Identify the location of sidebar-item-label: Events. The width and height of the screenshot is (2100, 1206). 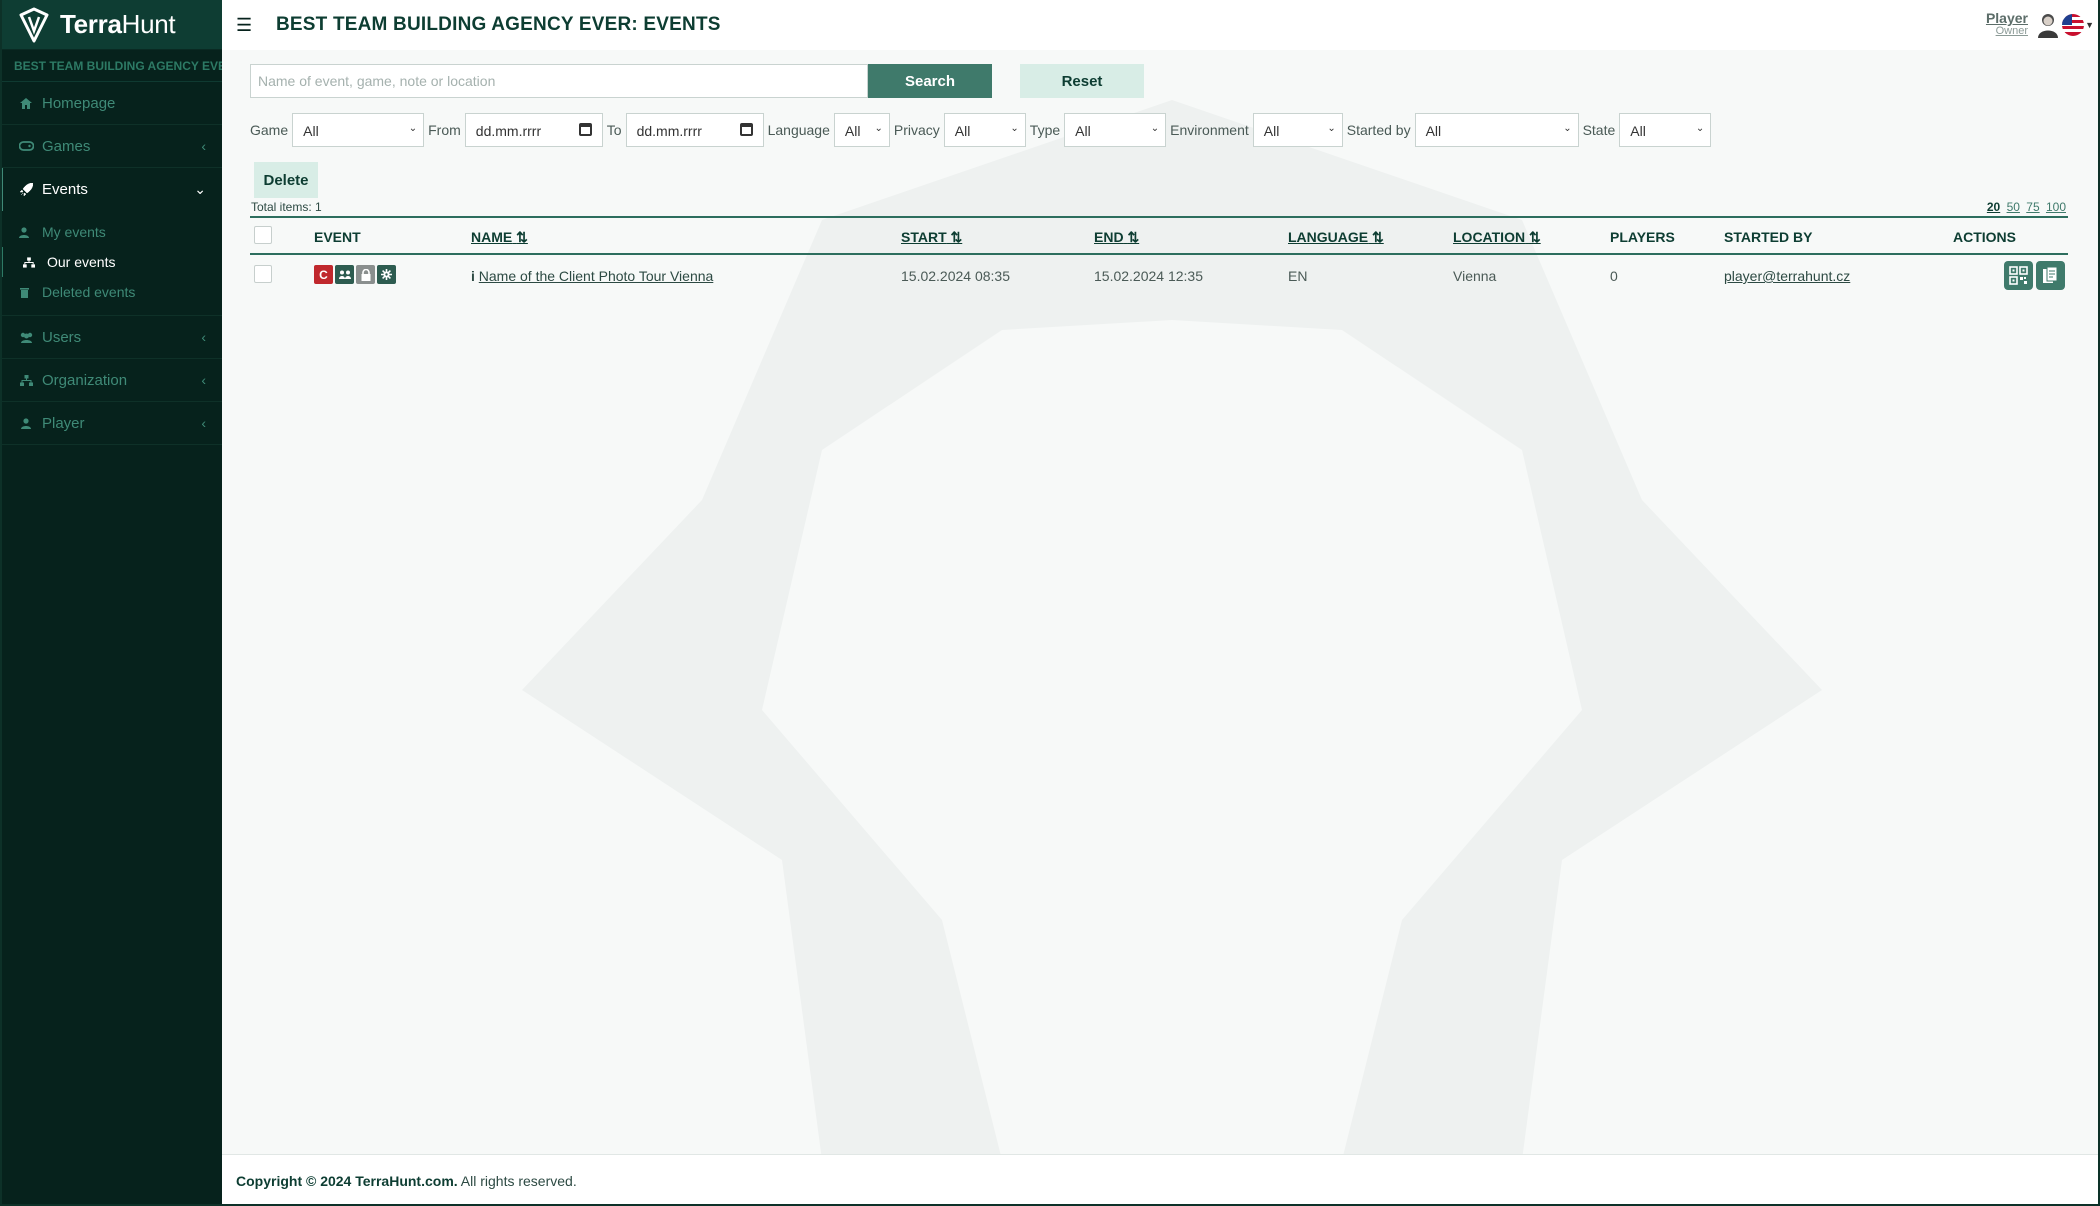
(65, 189).